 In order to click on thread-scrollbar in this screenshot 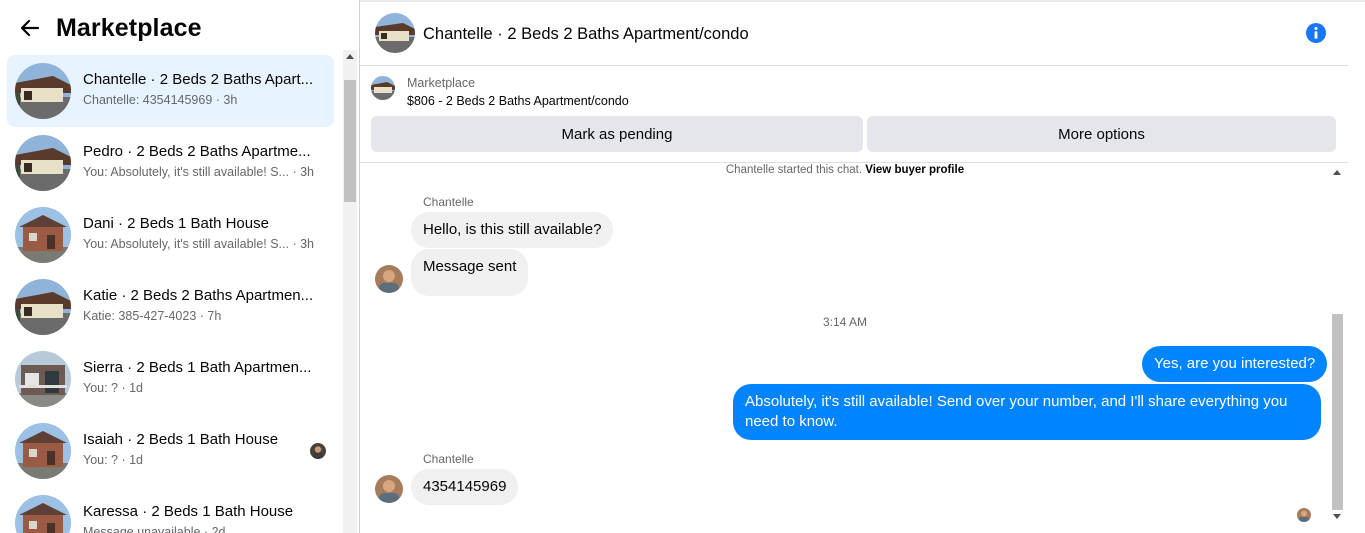, I will do `click(1337, 348)`.